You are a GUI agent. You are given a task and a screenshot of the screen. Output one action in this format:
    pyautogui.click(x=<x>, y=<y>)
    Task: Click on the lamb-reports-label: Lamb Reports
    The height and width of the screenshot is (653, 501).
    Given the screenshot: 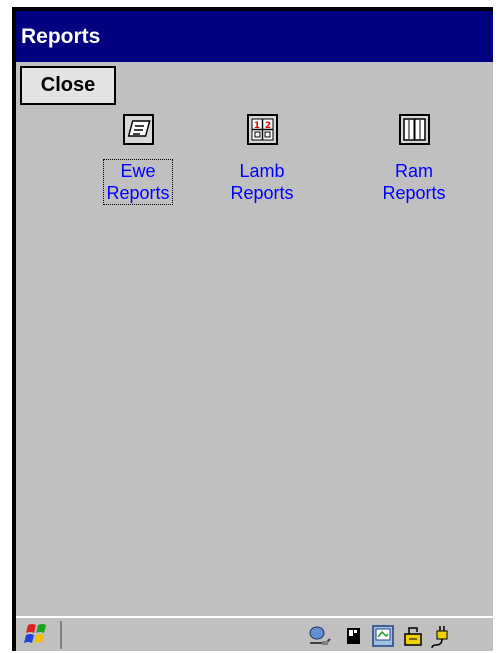 What is the action you would take?
    pyautogui.click(x=262, y=182)
    